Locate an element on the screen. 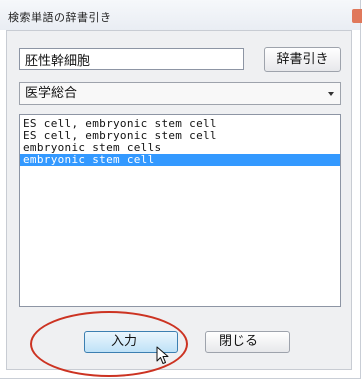 The width and height of the screenshot is (362, 380). title-bar: 検索単語の辞書引き is located at coordinates (181, 15).